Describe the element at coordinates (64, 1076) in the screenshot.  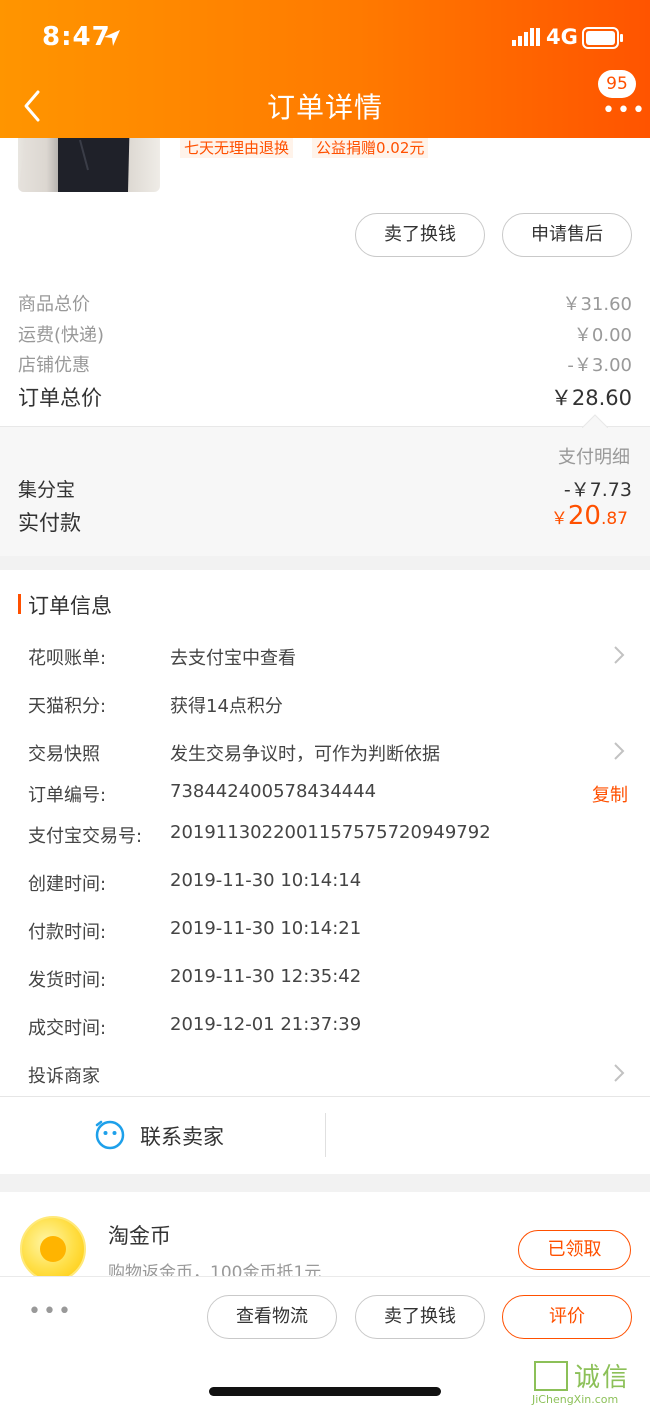
I see `complain-seller-label: 投诉商家` at that location.